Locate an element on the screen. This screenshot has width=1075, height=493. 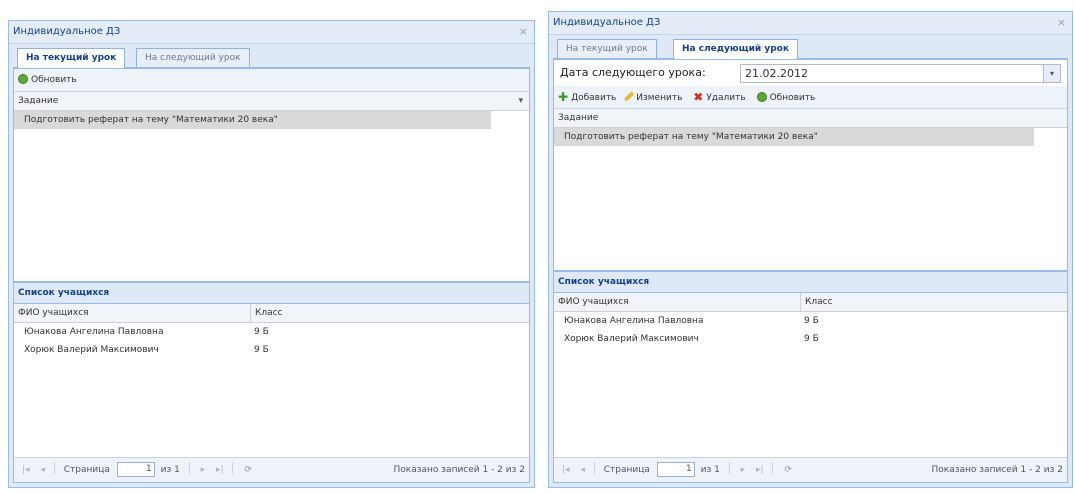
add-label: Добавить is located at coordinates (594, 98).